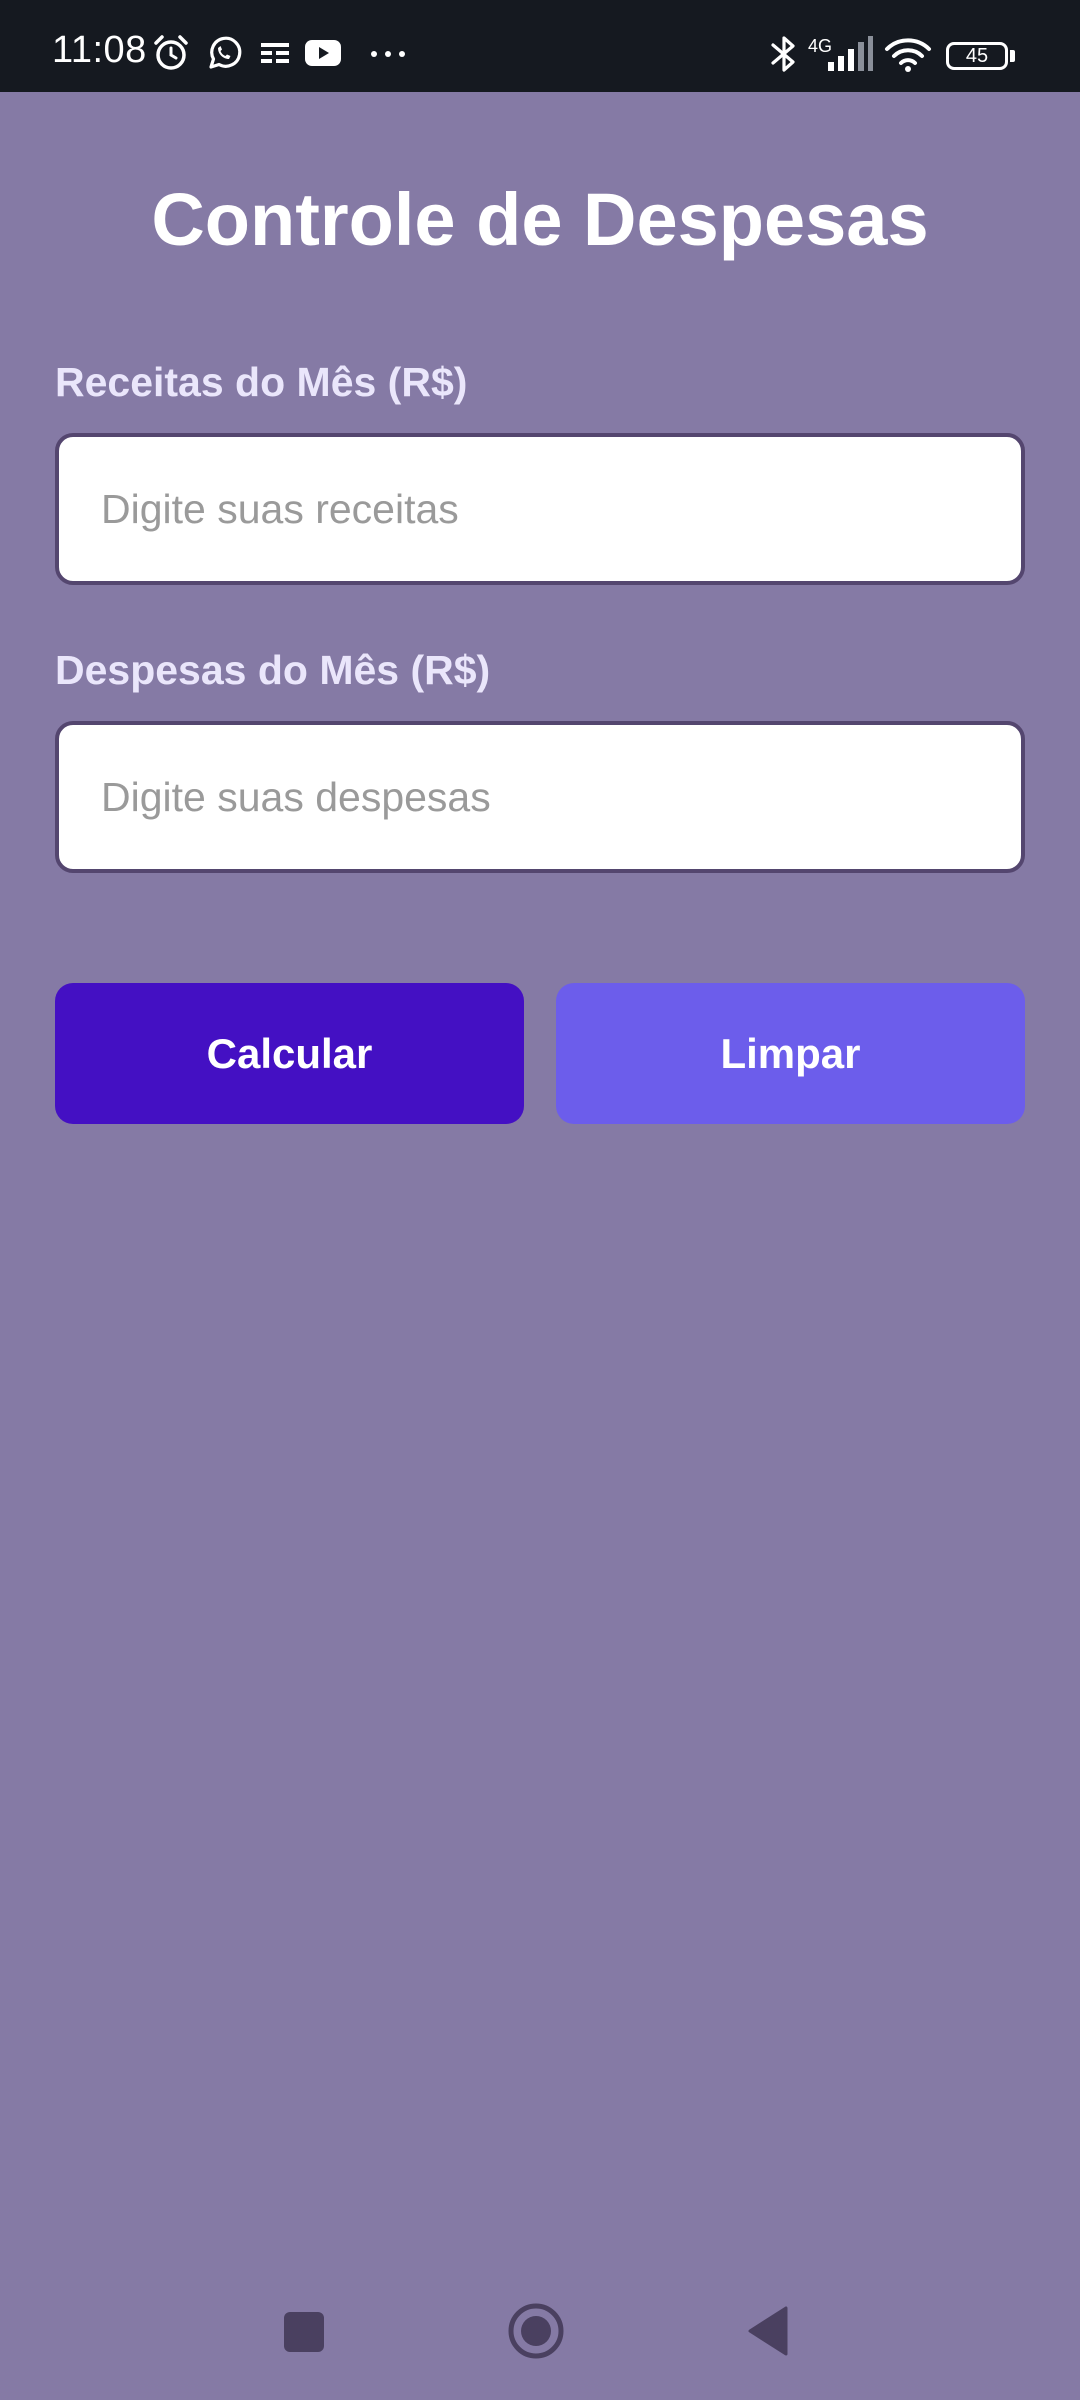 Image resolution: width=1080 pixels, height=2400 pixels. What do you see at coordinates (388, 52) in the screenshot?
I see `more-icon` at bounding box center [388, 52].